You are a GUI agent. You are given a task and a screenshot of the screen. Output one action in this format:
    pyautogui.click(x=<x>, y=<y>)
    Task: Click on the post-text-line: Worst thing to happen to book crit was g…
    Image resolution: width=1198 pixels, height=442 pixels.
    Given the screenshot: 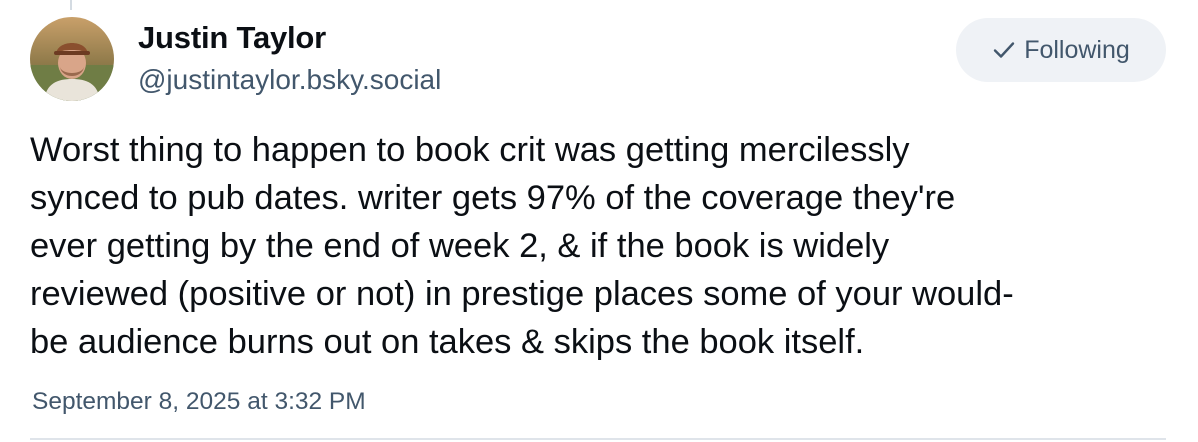 What is the action you would take?
    pyautogui.click(x=470, y=150)
    